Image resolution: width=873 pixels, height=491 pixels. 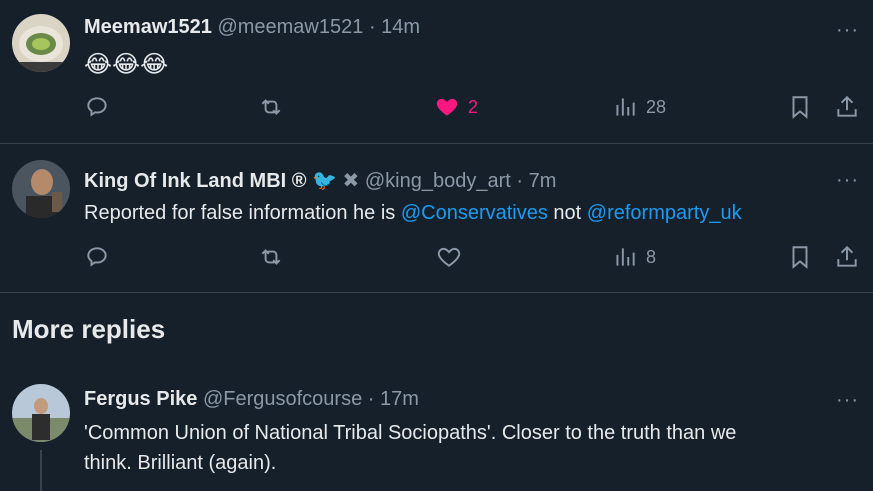 What do you see at coordinates (543, 181) in the screenshot?
I see `timestamp: 7m` at bounding box center [543, 181].